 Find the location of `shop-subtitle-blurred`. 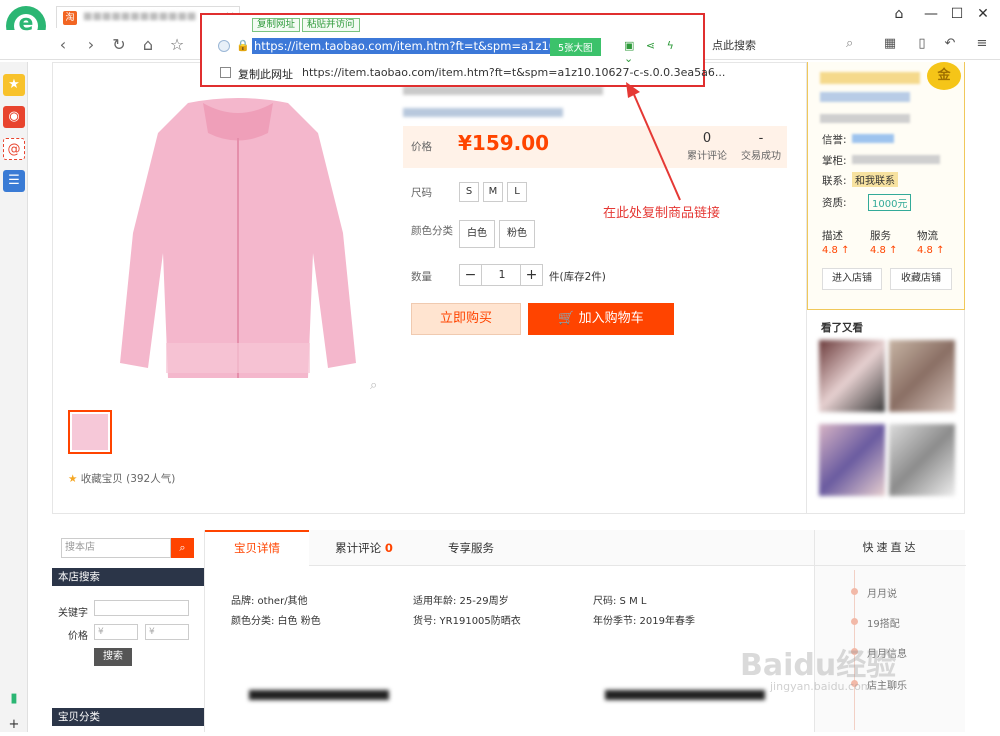

shop-subtitle-blurred is located at coordinates (865, 97).